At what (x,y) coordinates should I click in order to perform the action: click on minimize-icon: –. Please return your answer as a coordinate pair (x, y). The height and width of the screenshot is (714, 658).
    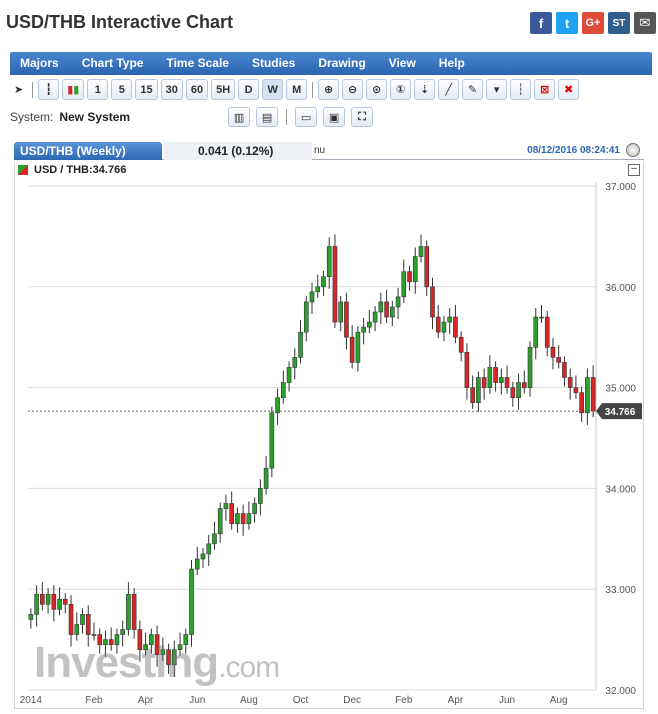
    Looking at the image, I should click on (634, 170).